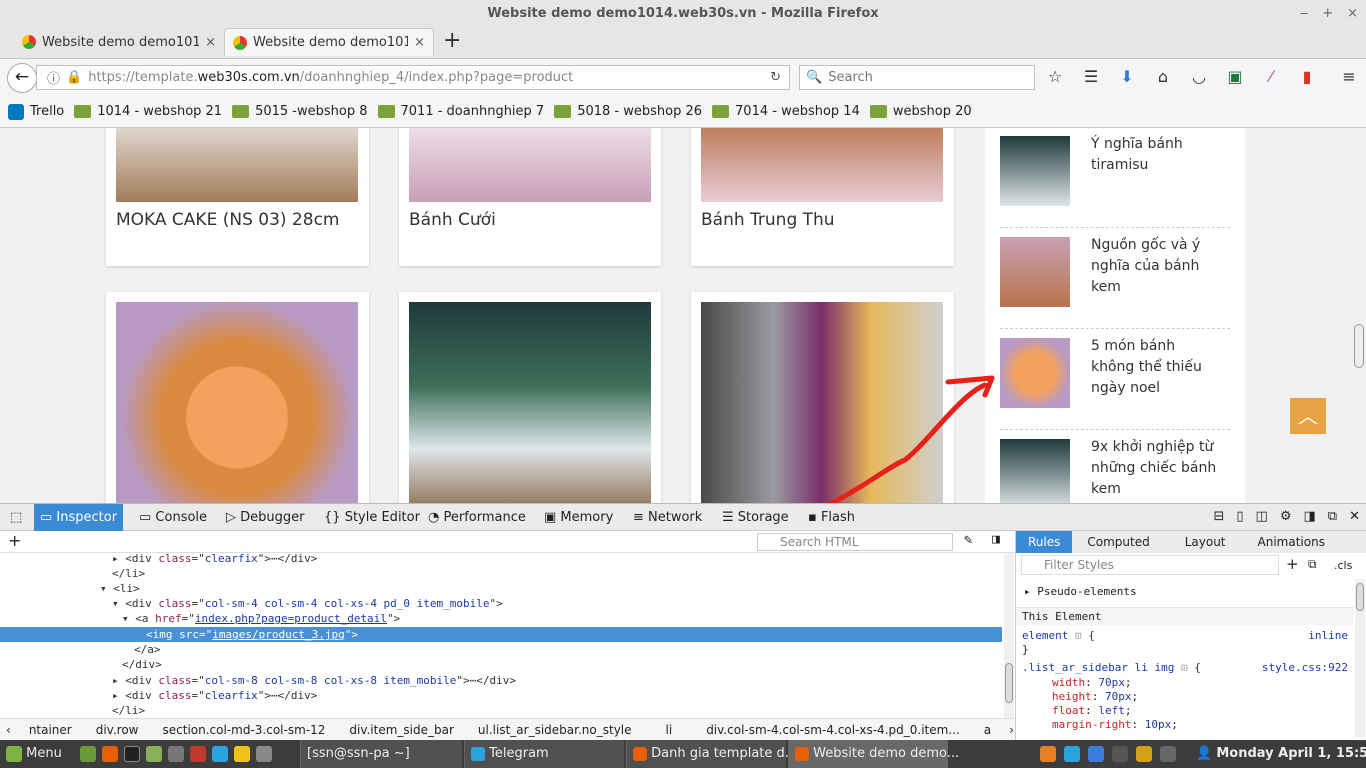 The width and height of the screenshot is (1366, 768). What do you see at coordinates (244, 730) in the screenshot?
I see `breadcrumb-item: section.col-md-3.col-sm-12` at bounding box center [244, 730].